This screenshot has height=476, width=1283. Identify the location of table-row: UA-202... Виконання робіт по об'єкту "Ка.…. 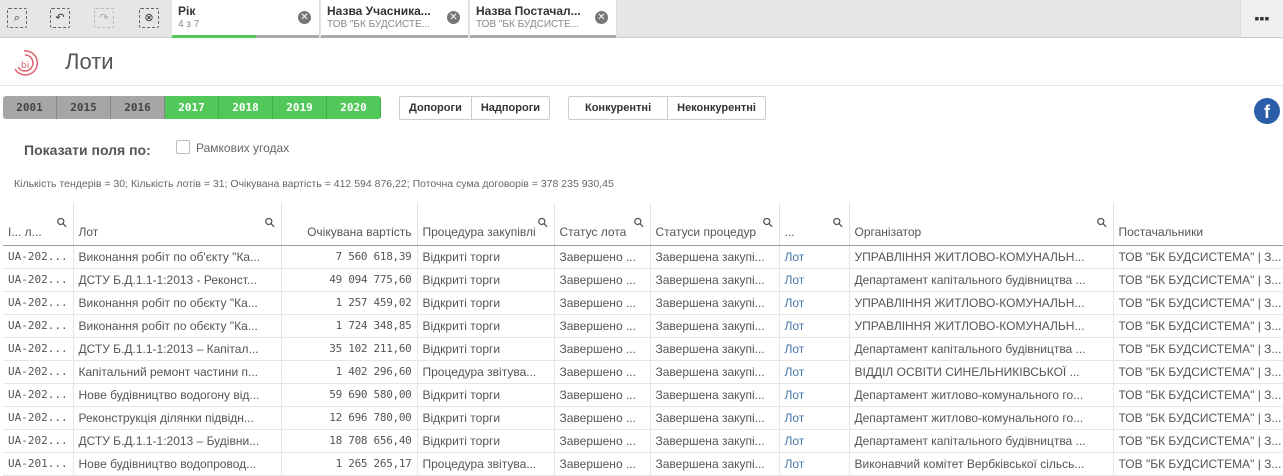
(643, 257).